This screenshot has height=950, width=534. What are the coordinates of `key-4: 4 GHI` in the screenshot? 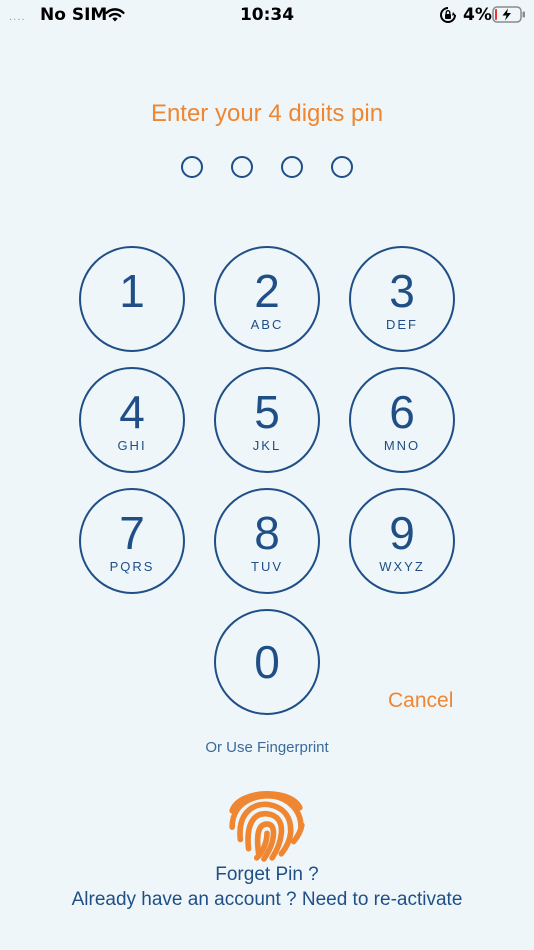 It's located at (132, 420).